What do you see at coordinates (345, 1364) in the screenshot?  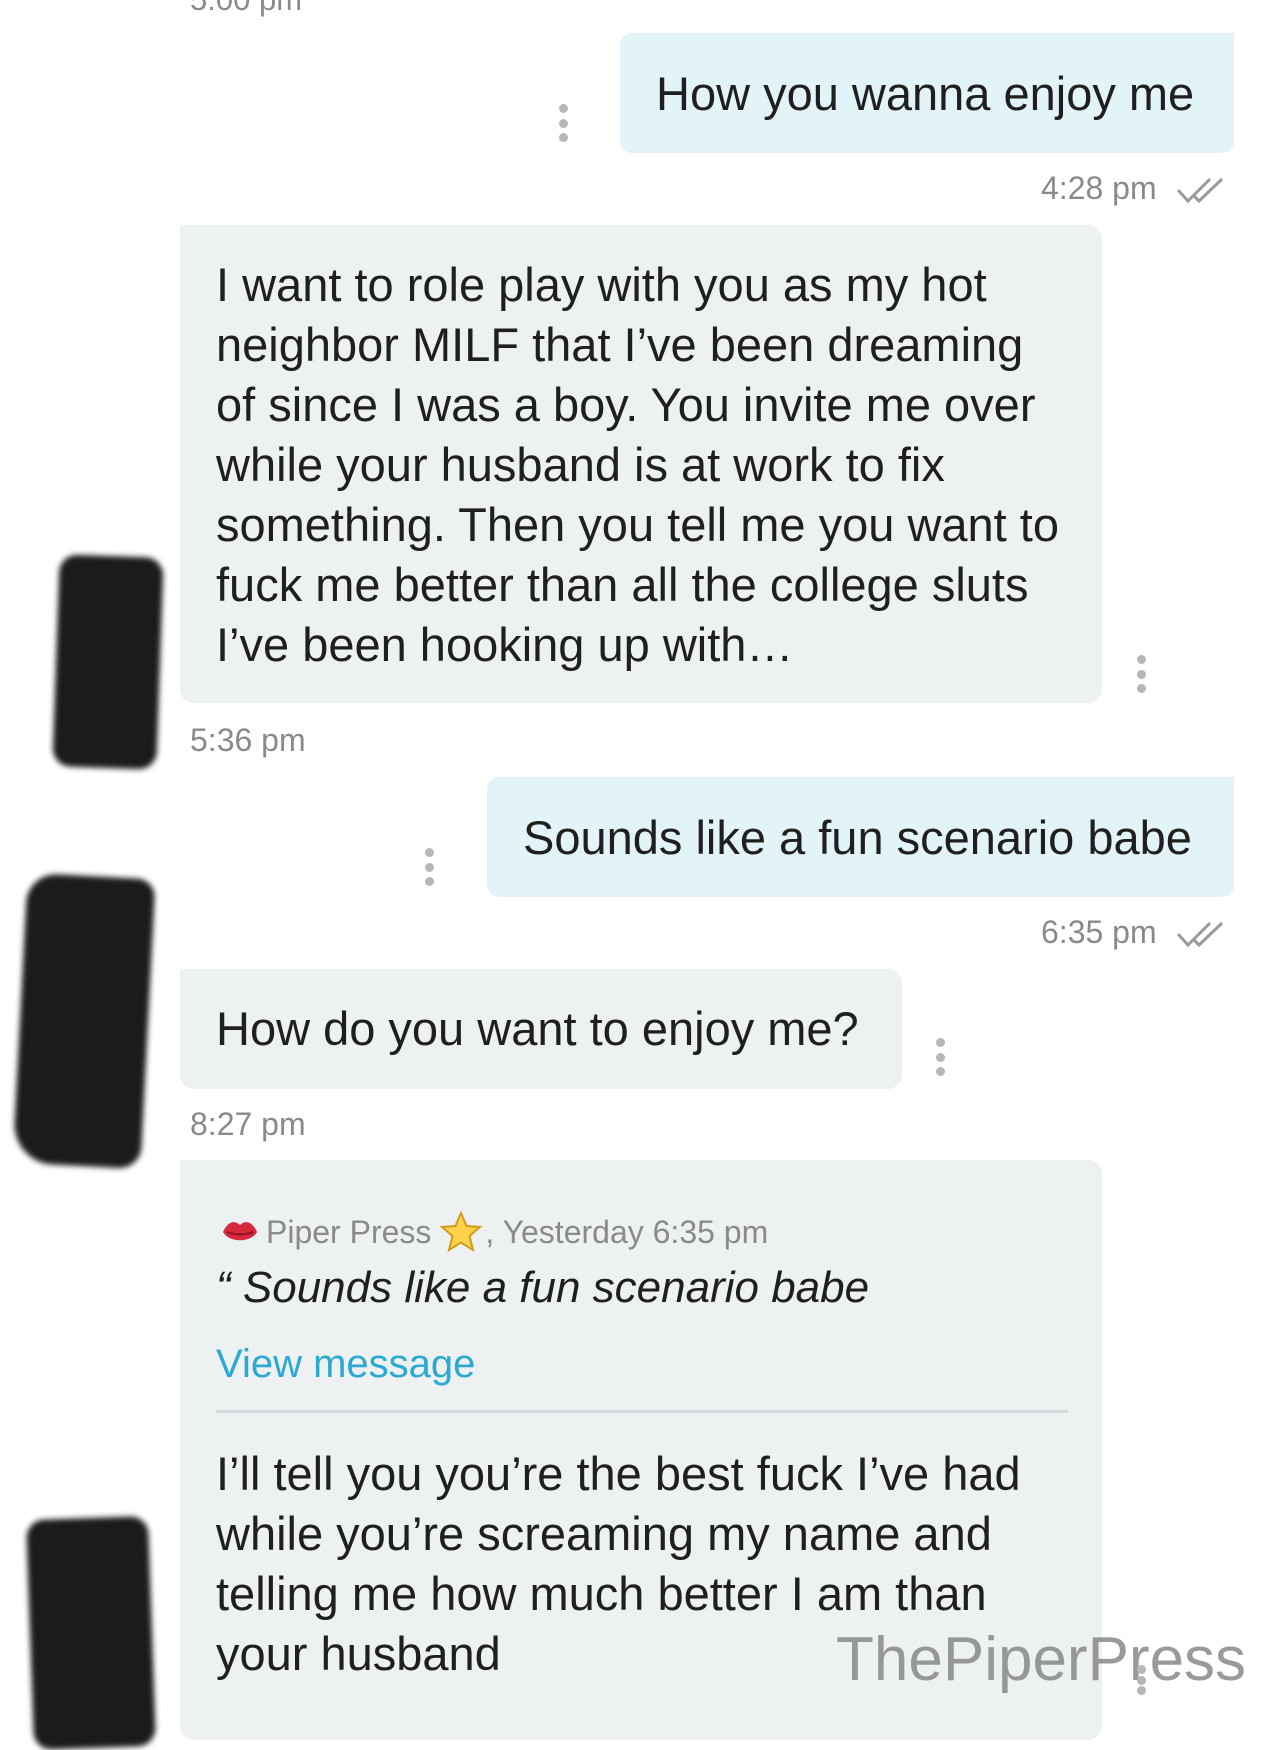 I see `view-message-link: View message` at bounding box center [345, 1364].